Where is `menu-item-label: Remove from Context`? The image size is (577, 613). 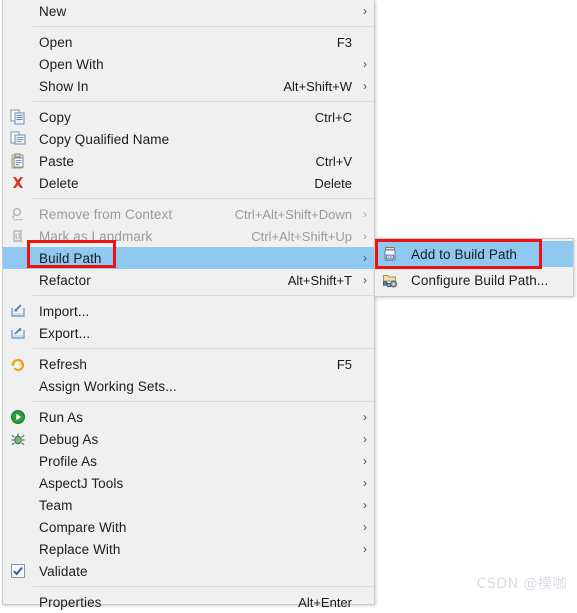
menu-item-label: Remove from Context is located at coordinates (106, 214).